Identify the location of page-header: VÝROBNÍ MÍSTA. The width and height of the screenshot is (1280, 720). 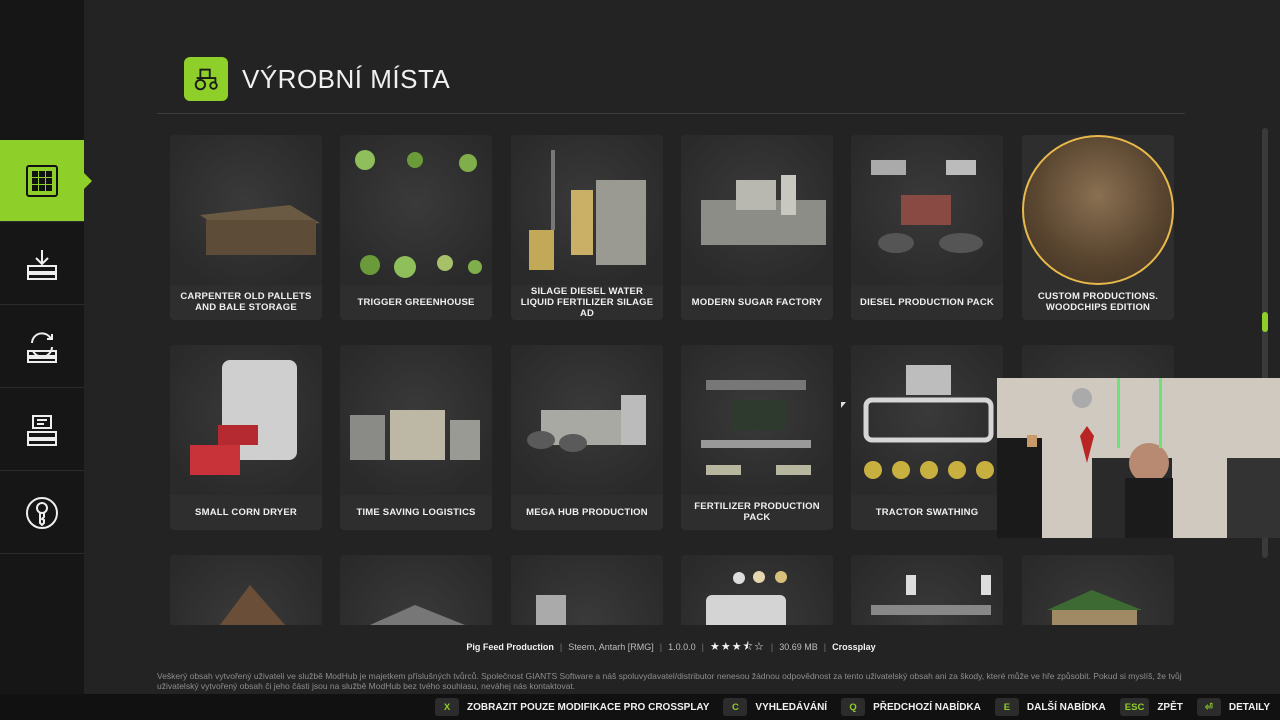
(317, 79).